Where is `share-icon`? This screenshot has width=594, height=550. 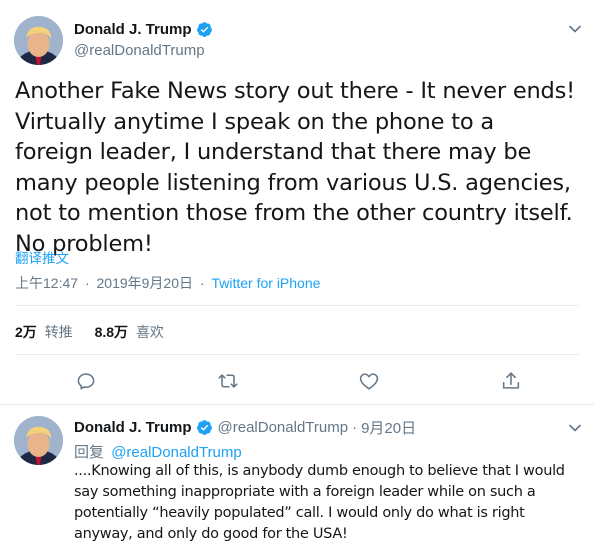 share-icon is located at coordinates (511, 381).